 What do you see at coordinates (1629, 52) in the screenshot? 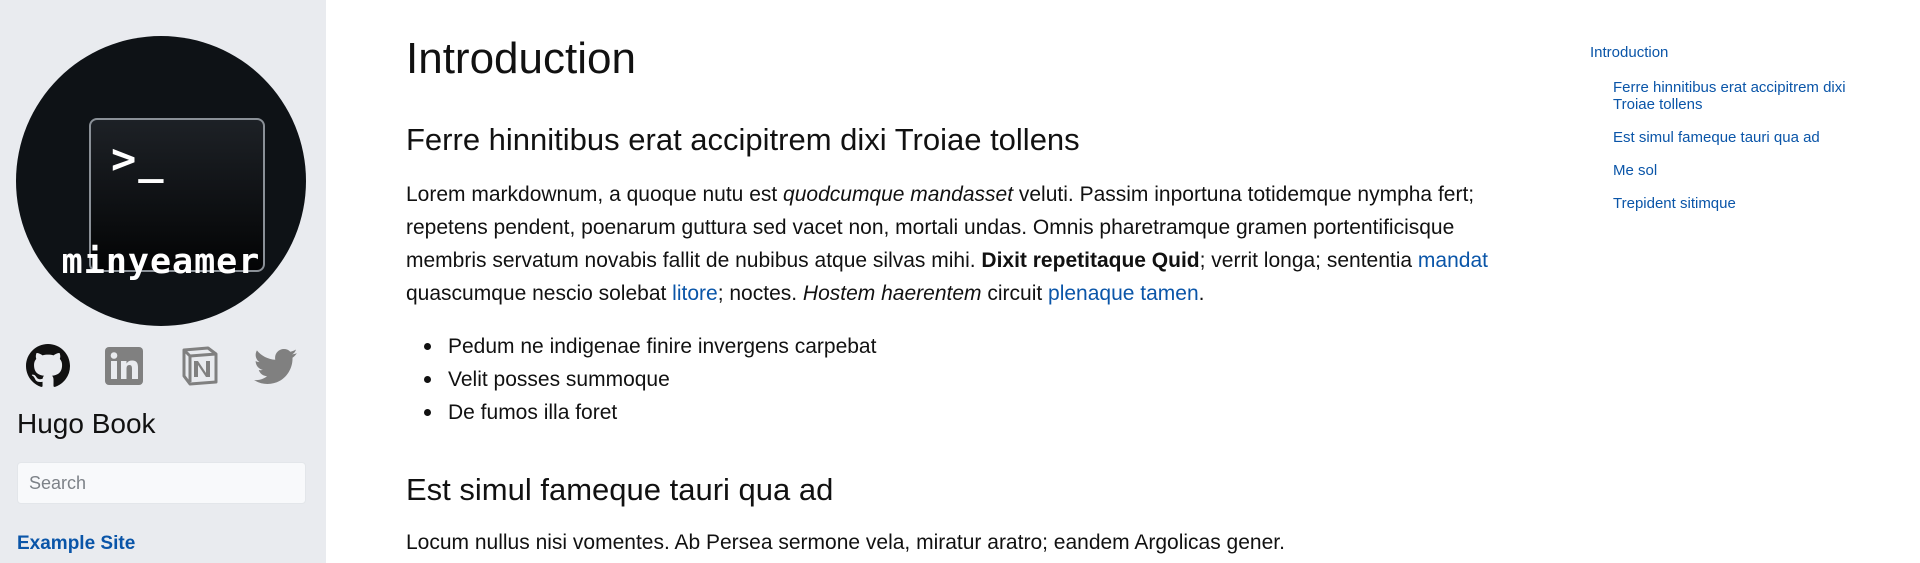
I see `toc-item-introduction: Introduction` at bounding box center [1629, 52].